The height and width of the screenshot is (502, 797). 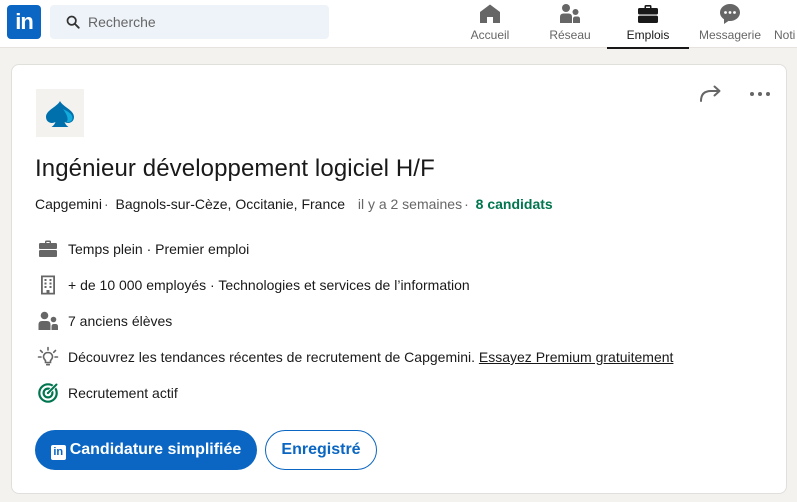 I want to click on posted-date: il y a 2 semaines, so click(x=410, y=204).